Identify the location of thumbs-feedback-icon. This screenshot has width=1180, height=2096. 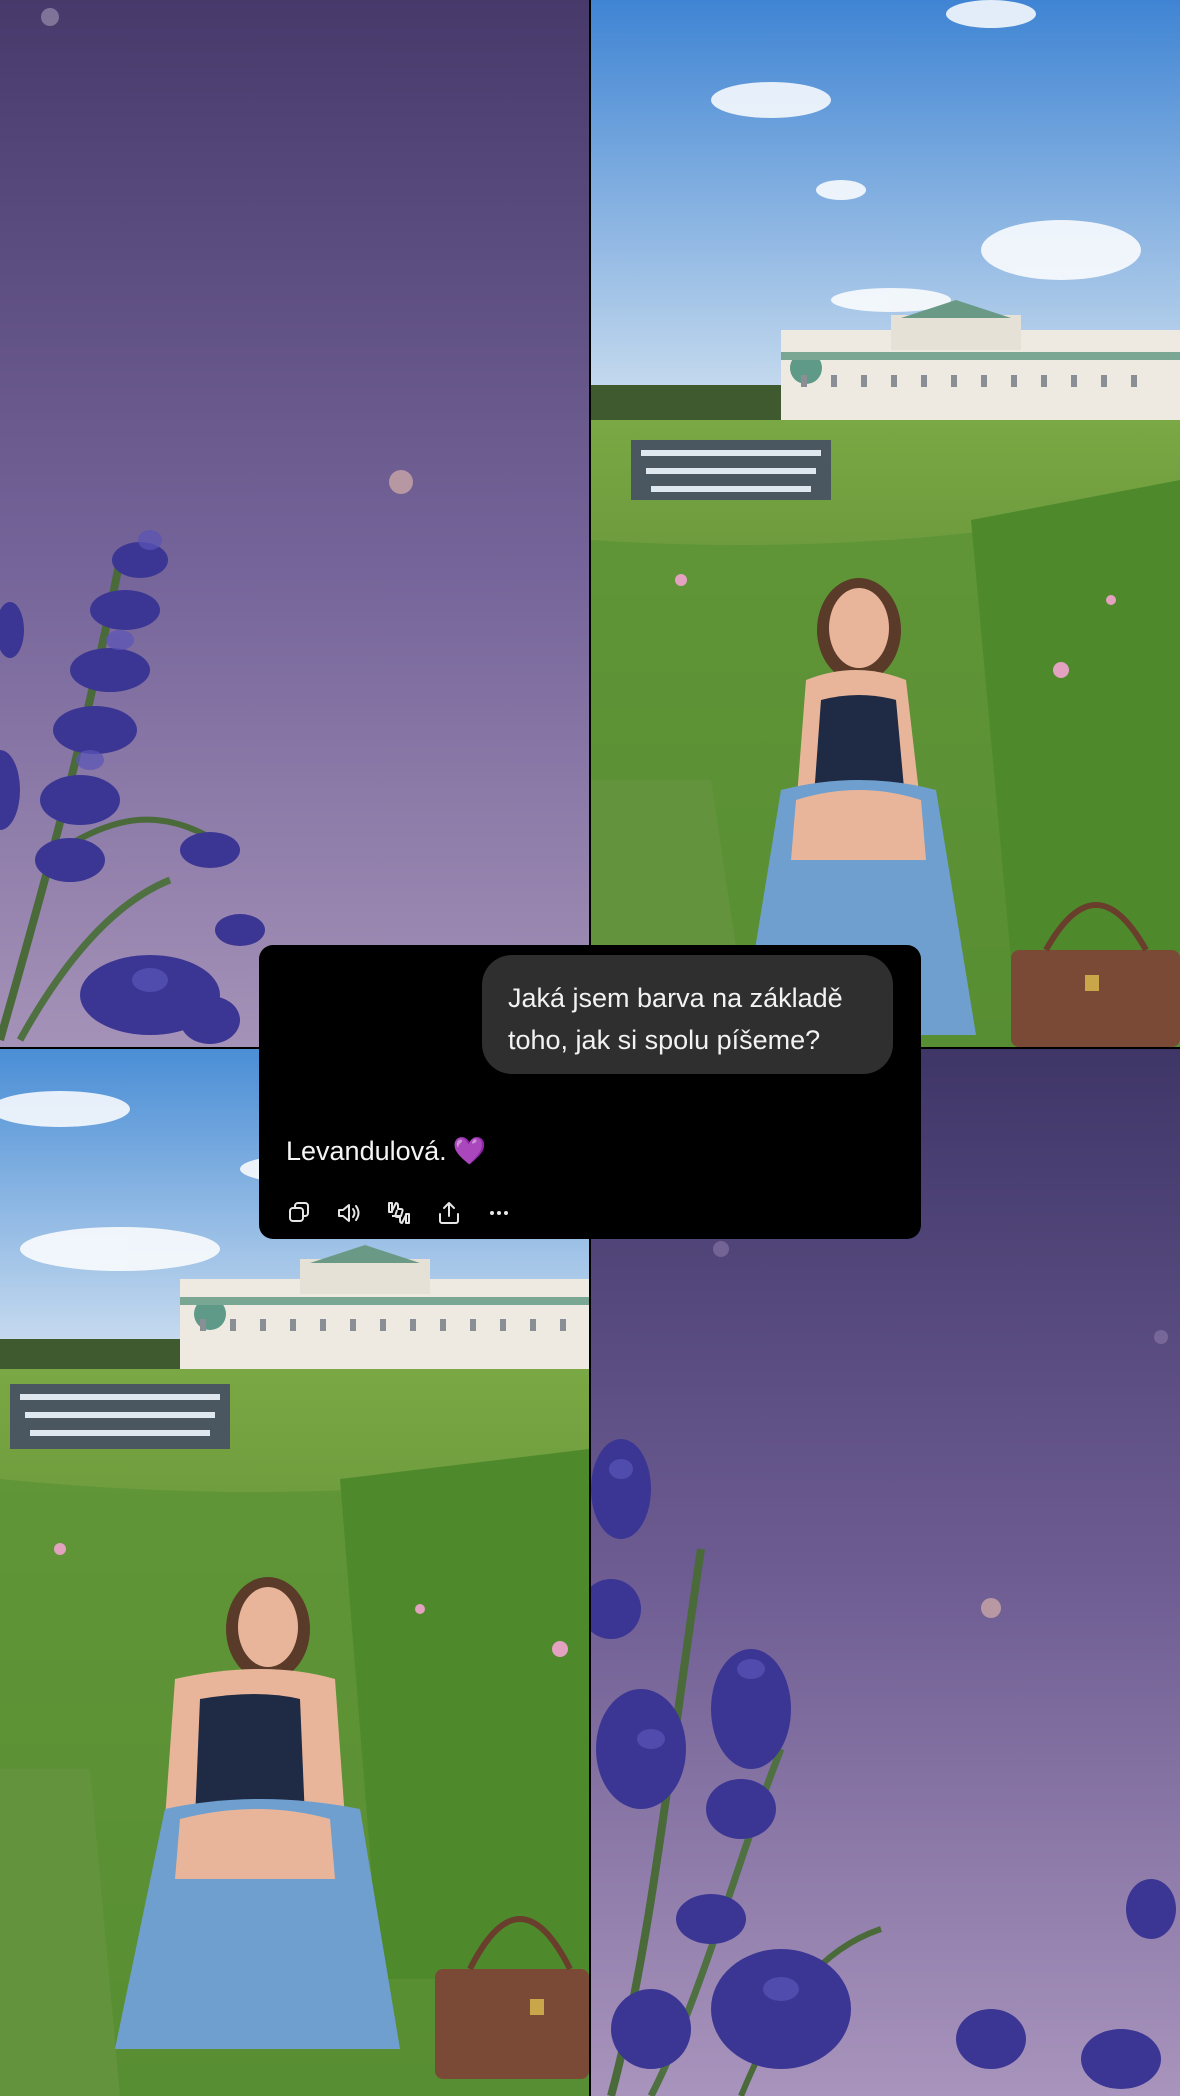
(399, 1213).